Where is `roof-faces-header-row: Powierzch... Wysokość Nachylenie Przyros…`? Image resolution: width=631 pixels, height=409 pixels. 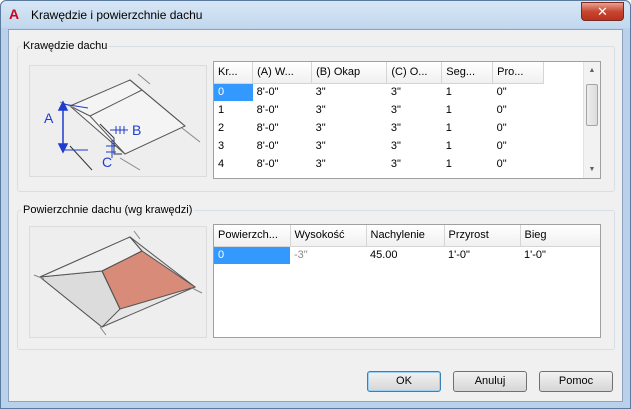
roof-faces-header-row: Powierzch... Wysokość Nachylenie Przyros… is located at coordinates (407, 236).